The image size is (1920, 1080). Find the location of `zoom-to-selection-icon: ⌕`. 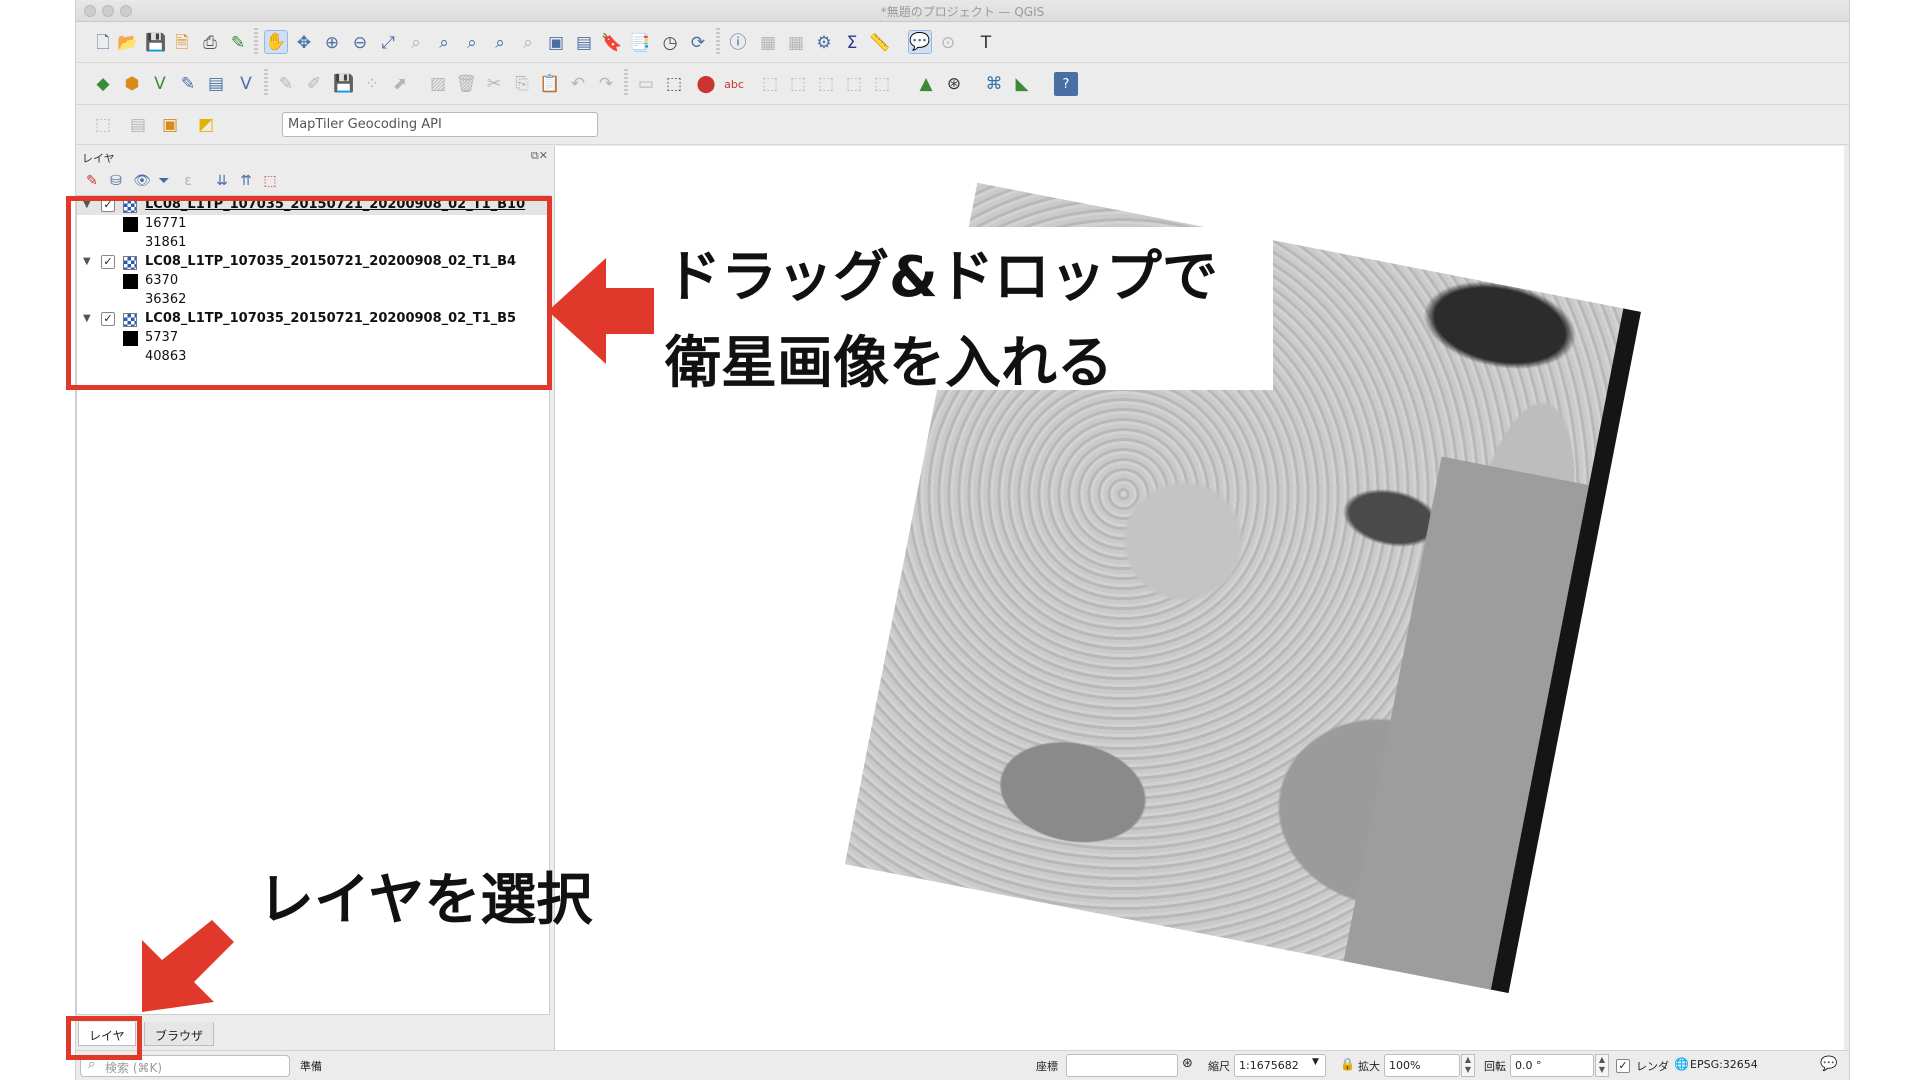

zoom-to-selection-icon: ⌕ is located at coordinates (416, 43).